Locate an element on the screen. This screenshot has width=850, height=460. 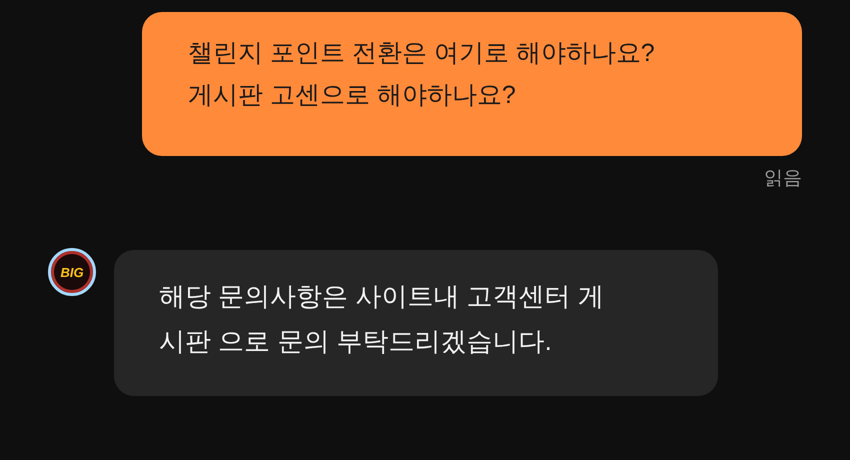
read-receipt: 읽음 is located at coordinates (783, 179).